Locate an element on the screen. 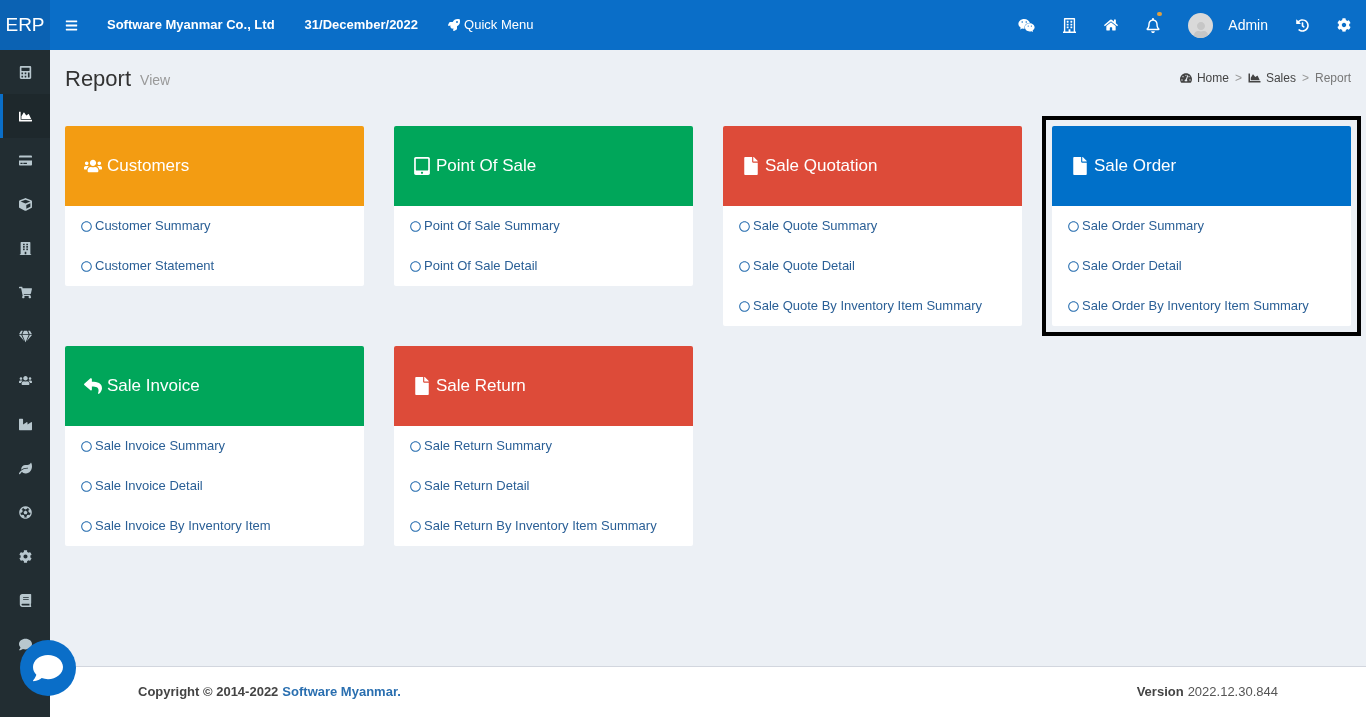  cube-icon is located at coordinates (25, 204).